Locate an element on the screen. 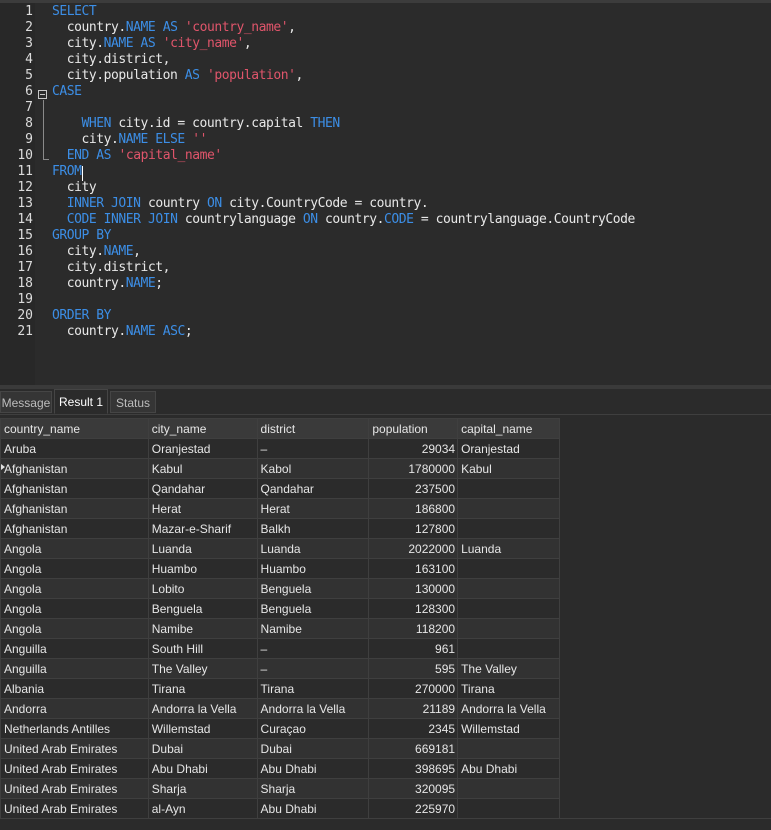 The width and height of the screenshot is (771, 830). cell-population: 130000 is located at coordinates (413, 588).